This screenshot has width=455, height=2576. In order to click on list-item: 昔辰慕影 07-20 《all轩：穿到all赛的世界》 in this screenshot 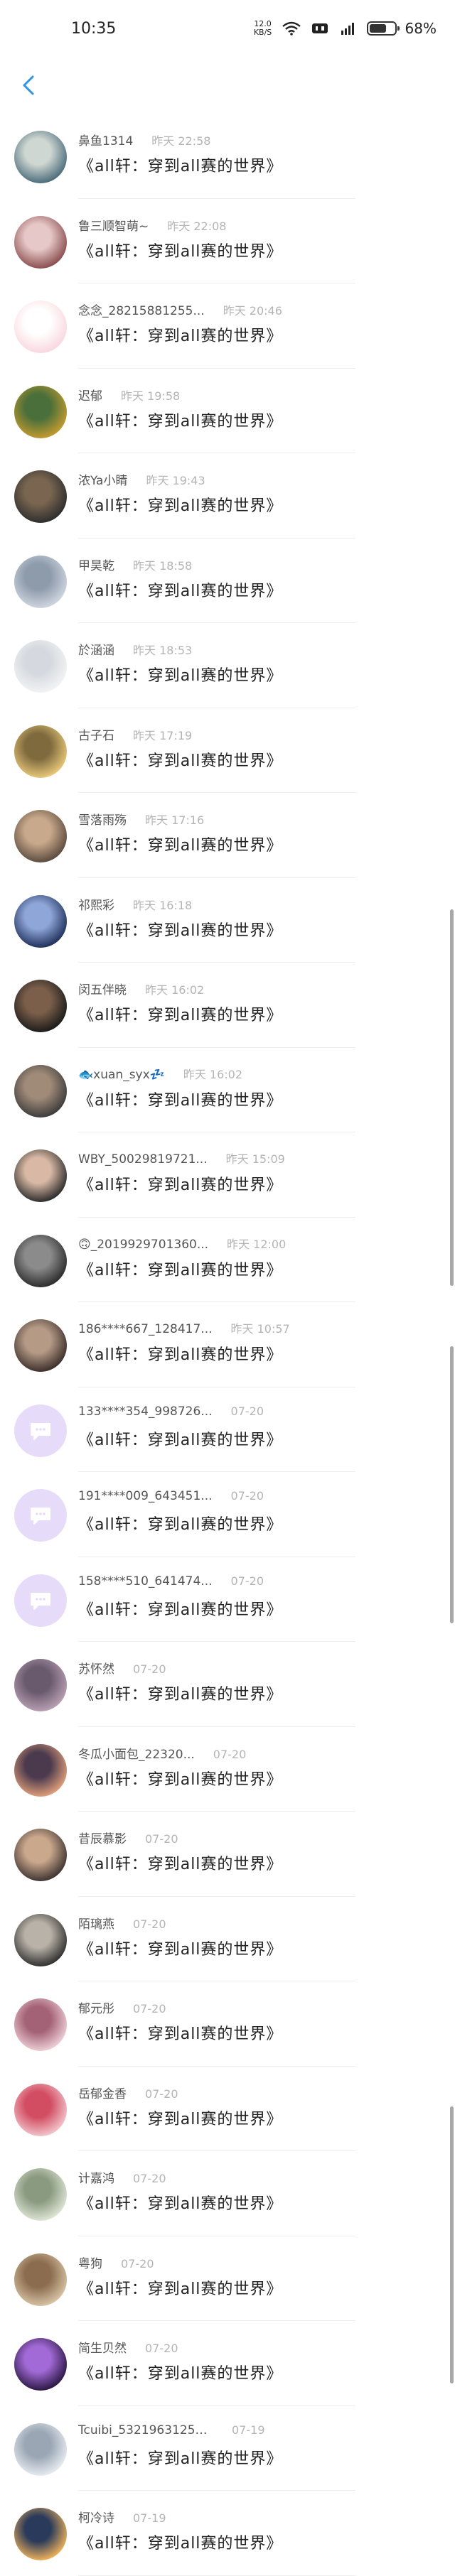, I will do `click(227, 1854)`.